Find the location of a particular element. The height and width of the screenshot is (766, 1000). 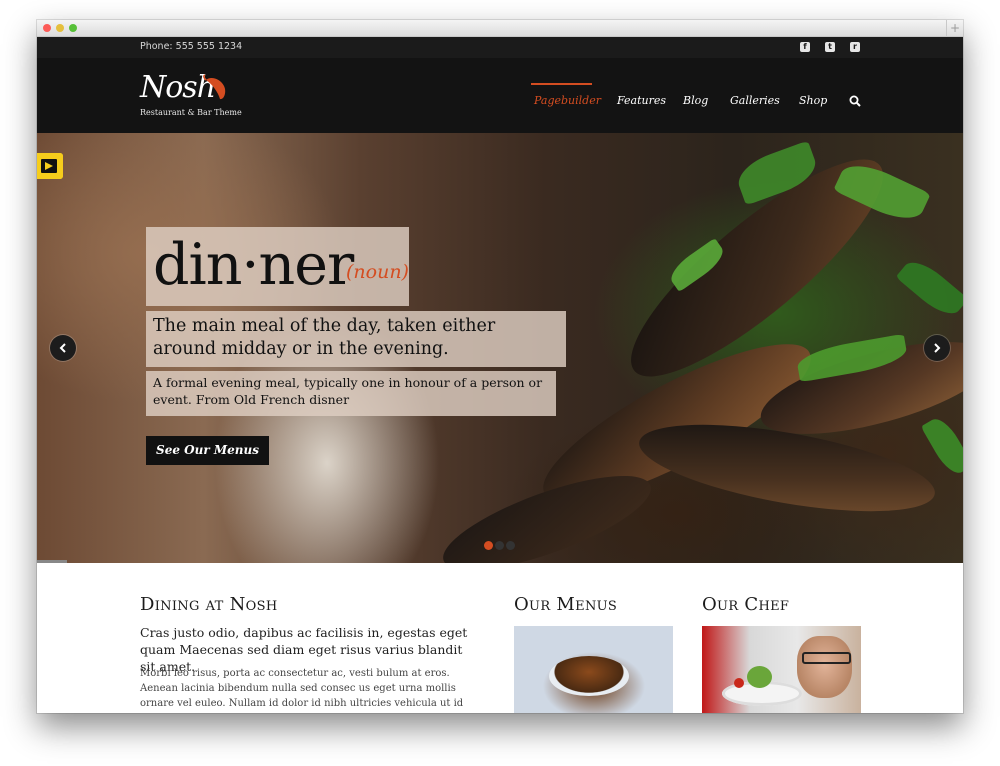

food-plate-image is located at coordinates (589, 676).